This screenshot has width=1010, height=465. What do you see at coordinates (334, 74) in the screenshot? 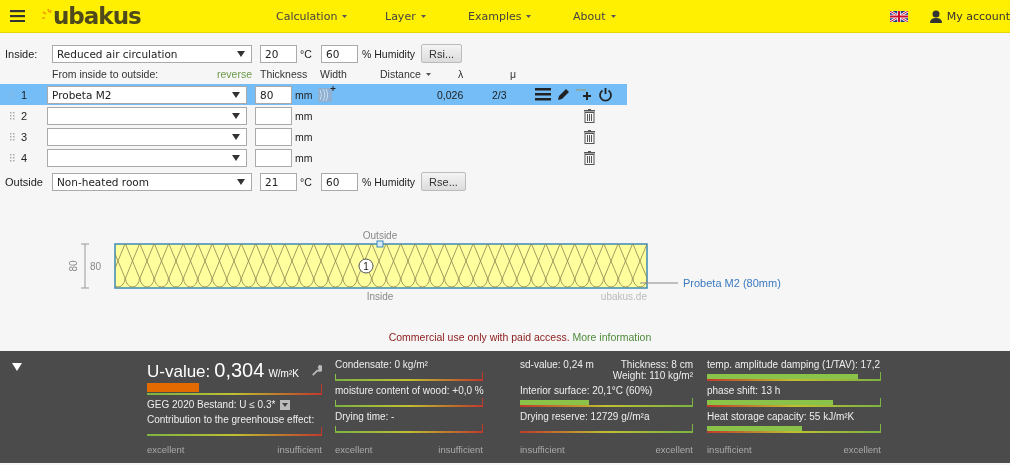
I see `column-header: Width` at bounding box center [334, 74].